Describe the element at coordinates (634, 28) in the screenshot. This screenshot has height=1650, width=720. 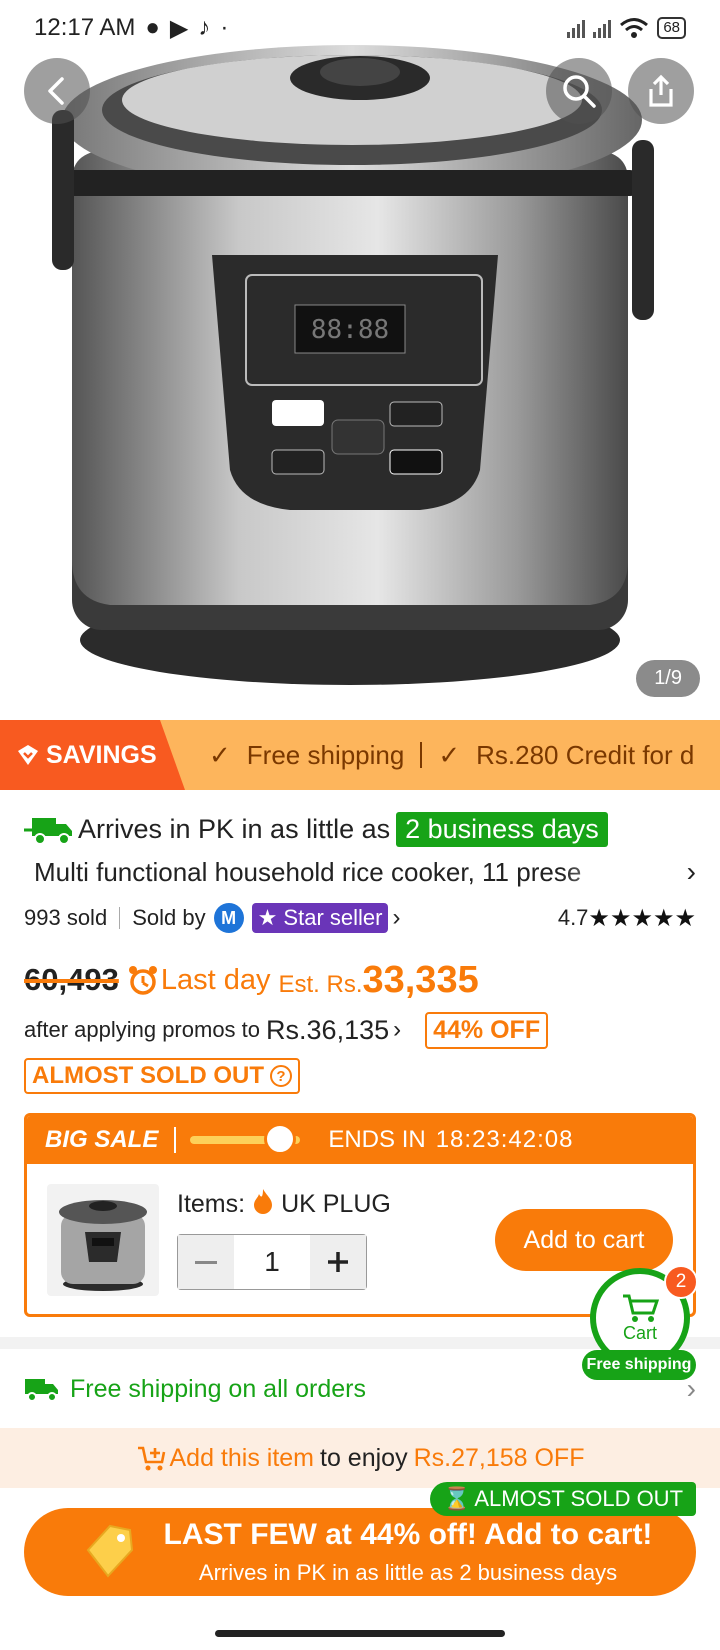
I see `wifi-icon` at that location.